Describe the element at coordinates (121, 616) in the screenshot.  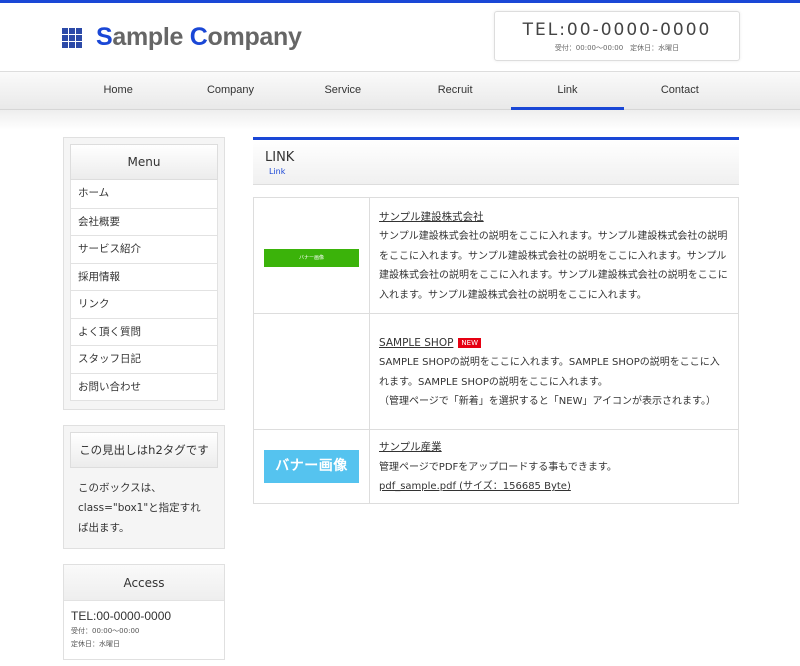
I see `access-tel: TEL:00-0000-0000` at that location.